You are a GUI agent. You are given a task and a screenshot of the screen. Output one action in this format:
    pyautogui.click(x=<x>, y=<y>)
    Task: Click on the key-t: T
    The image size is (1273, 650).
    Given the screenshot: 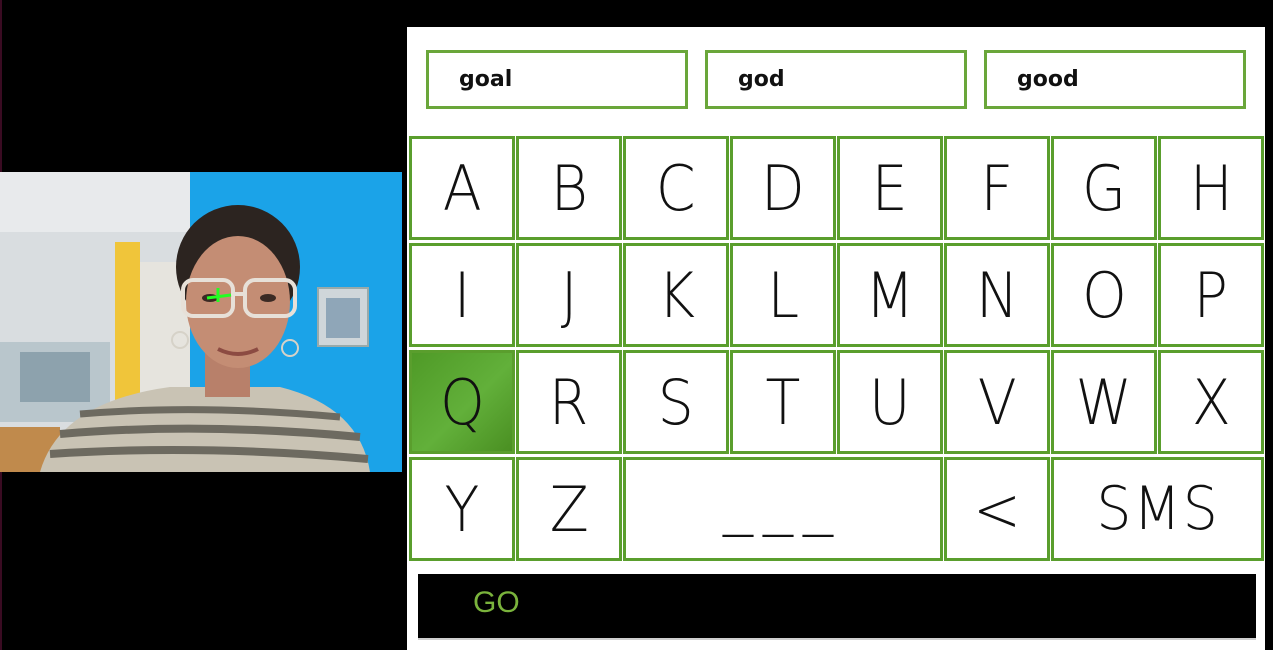 What is the action you would take?
    pyautogui.click(x=783, y=402)
    